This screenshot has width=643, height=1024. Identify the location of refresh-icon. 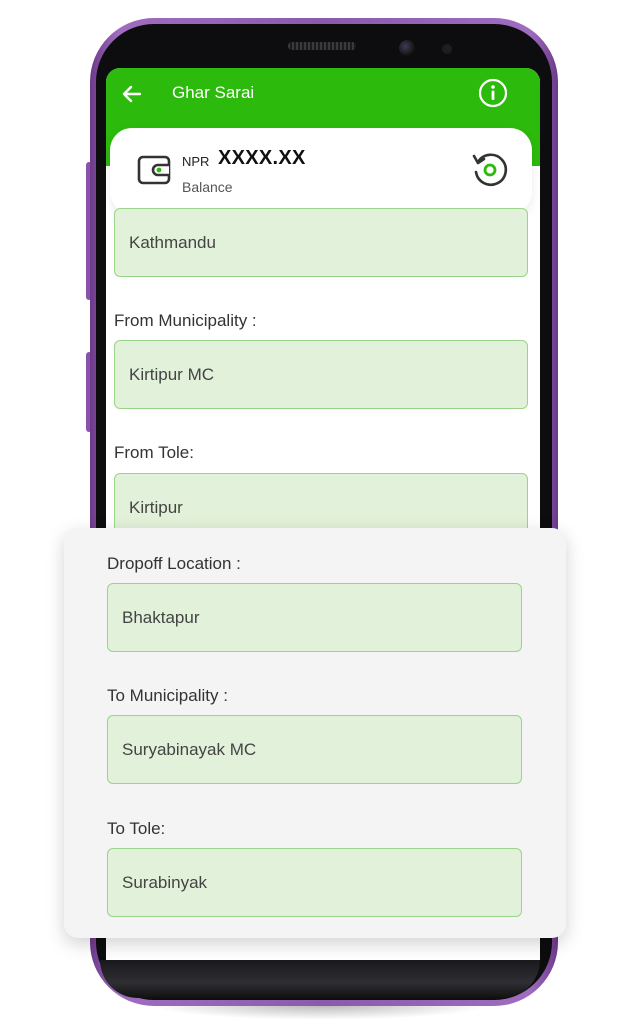
(490, 170).